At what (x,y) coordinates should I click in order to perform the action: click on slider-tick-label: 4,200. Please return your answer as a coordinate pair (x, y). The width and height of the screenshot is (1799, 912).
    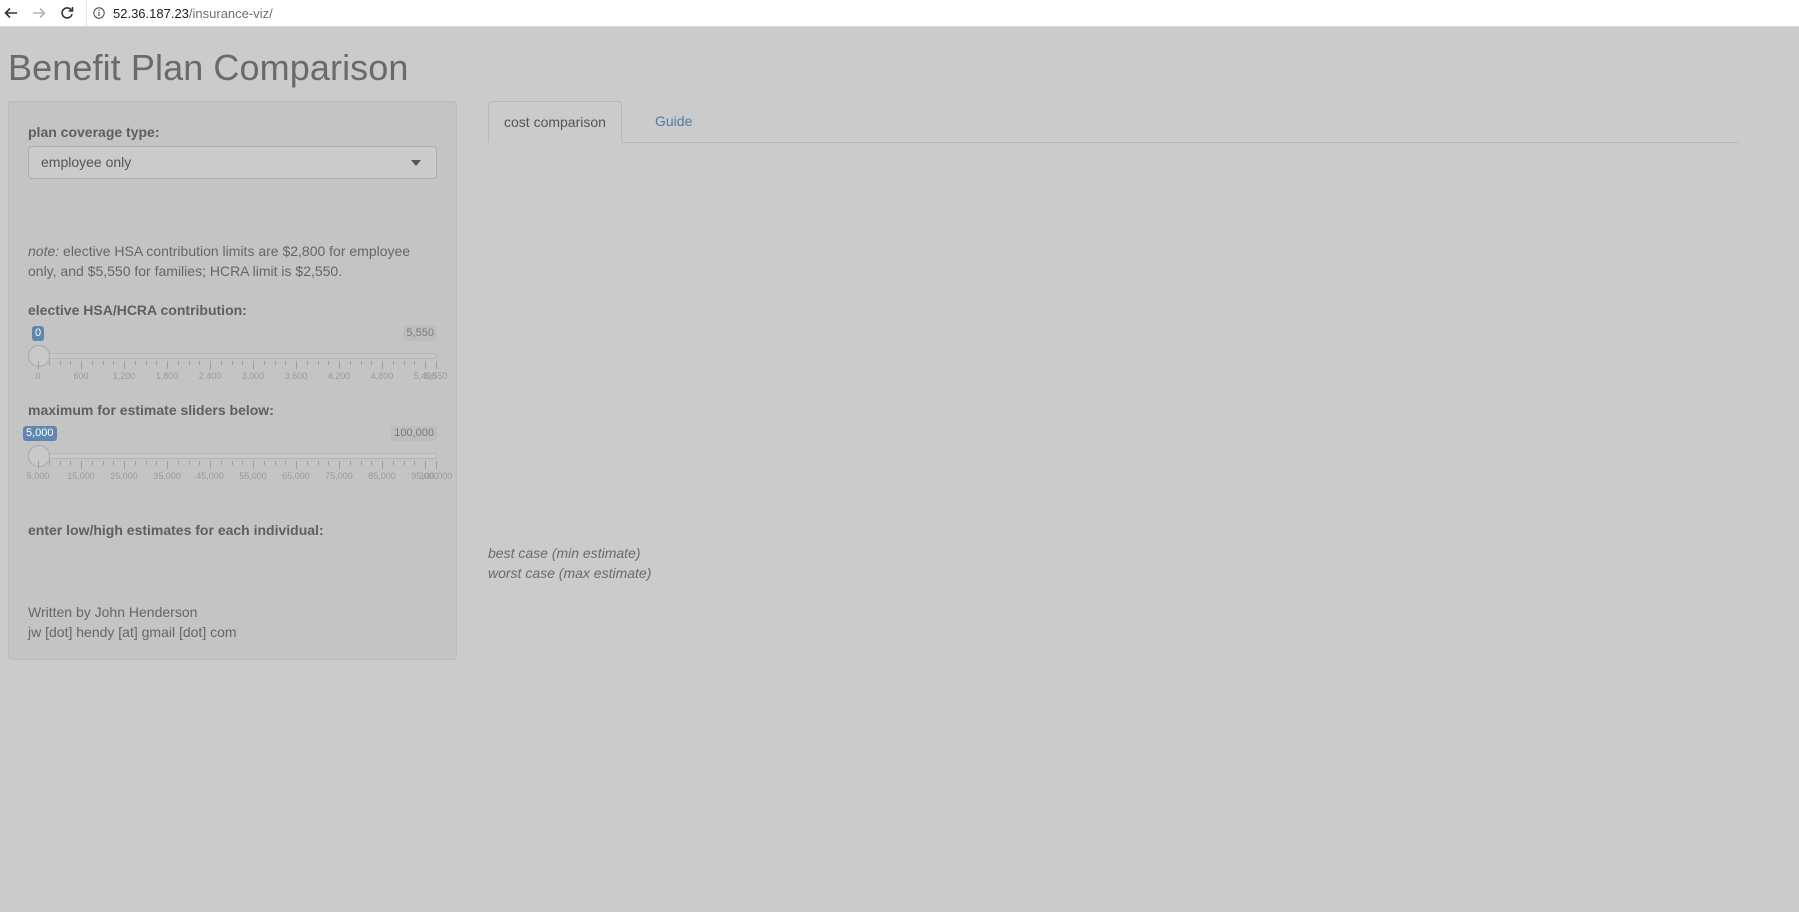
    Looking at the image, I should click on (339, 376).